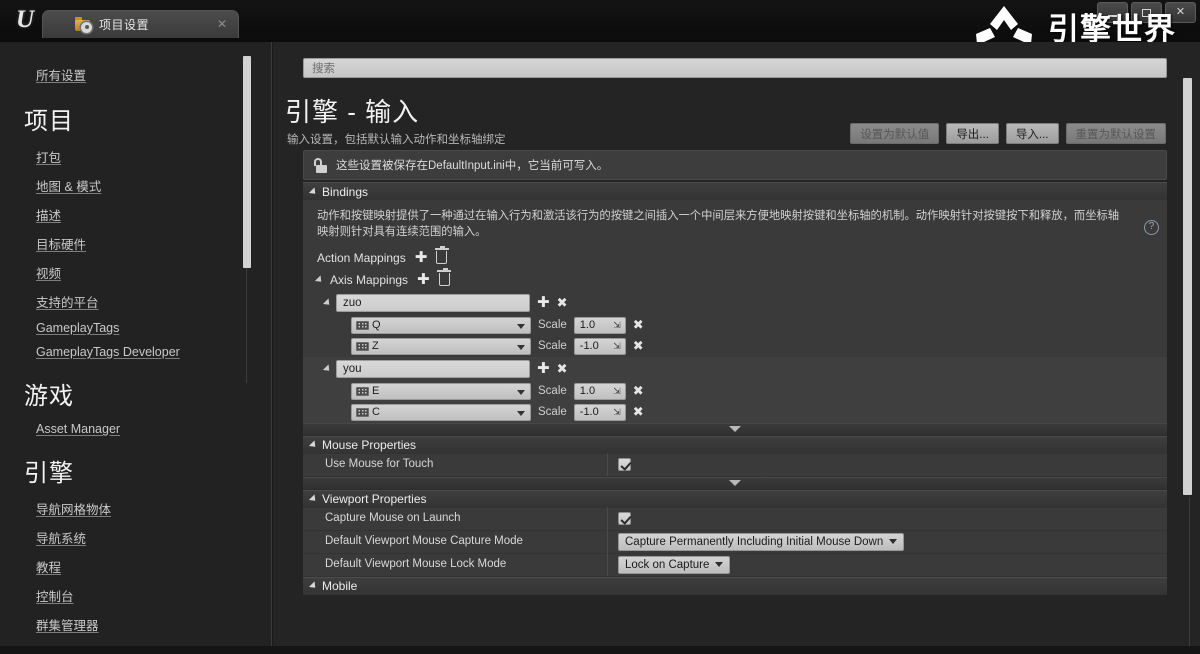  Describe the element at coordinates (735, 498) in the screenshot. I see `section-header-viewport-properties: Viewport Properties` at that location.